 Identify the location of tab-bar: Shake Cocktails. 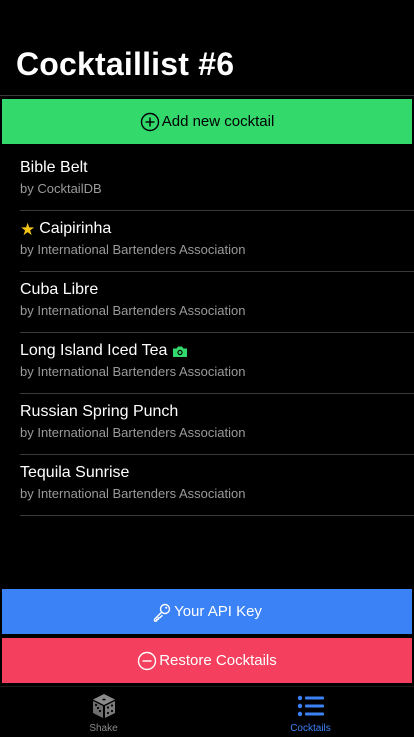
(207, 711).